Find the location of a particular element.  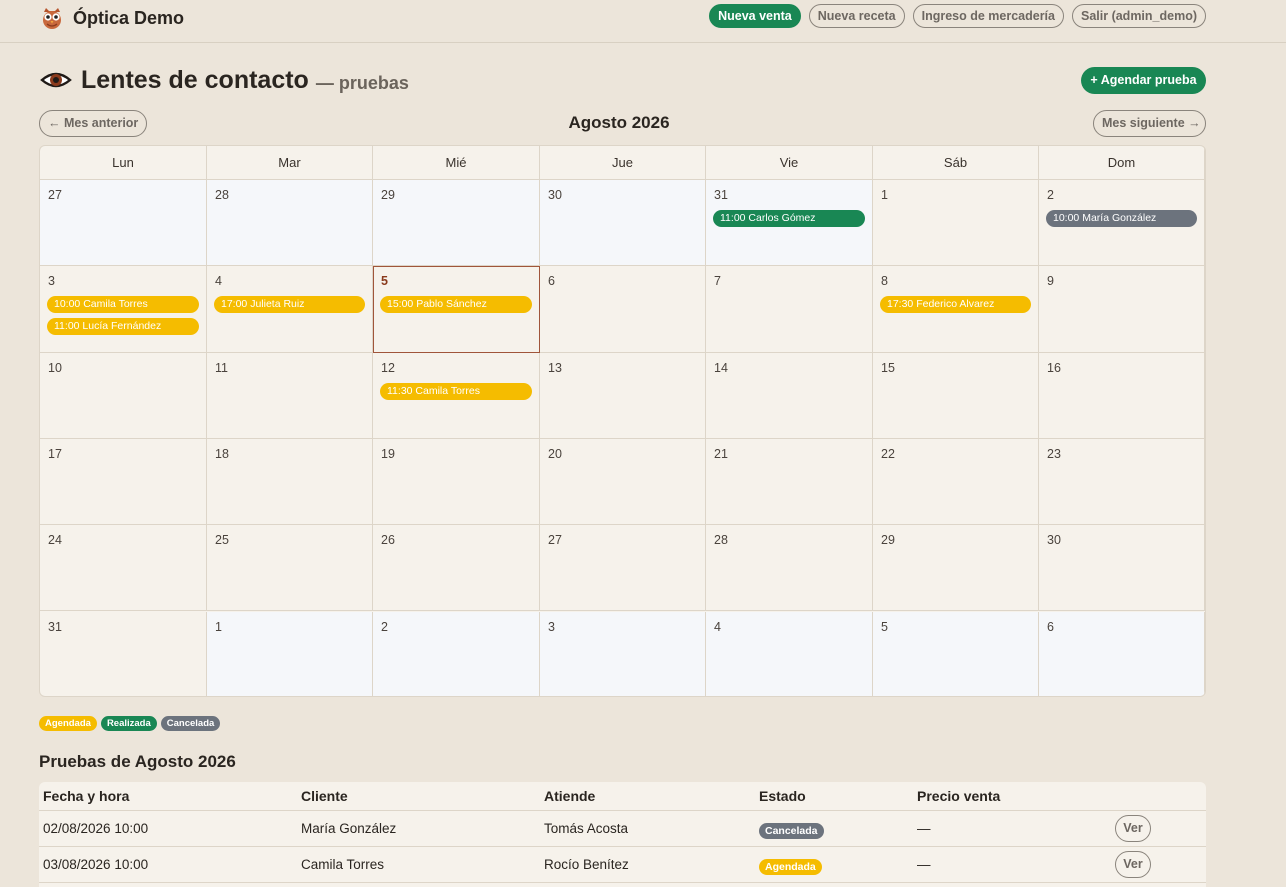

brand: Óptica Demo is located at coordinates (112, 18).